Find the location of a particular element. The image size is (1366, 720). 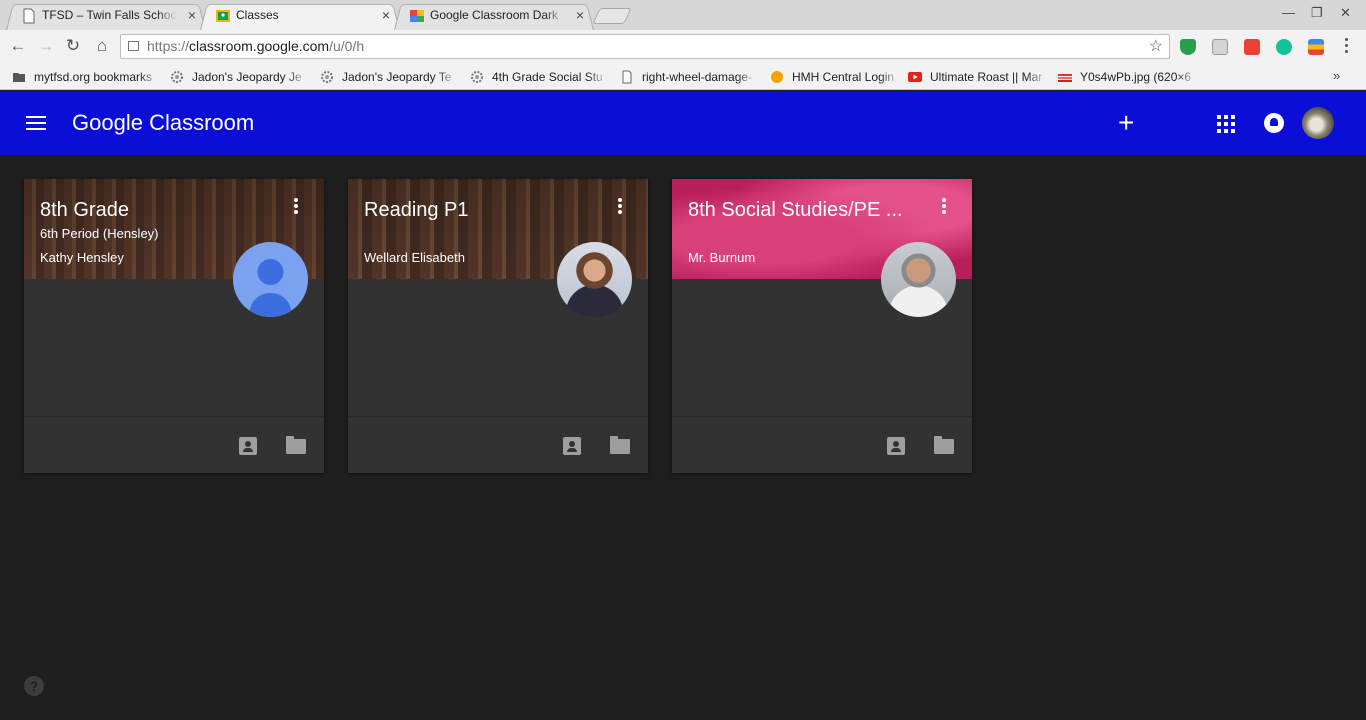

bookmarks-overflow-icon: » is located at coordinates (1336, 75).